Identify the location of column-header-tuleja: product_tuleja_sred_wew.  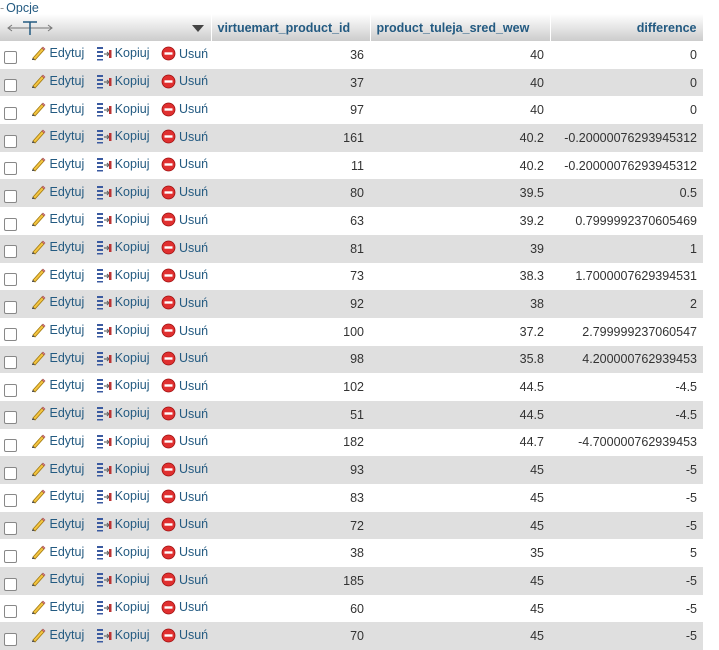
(460, 27).